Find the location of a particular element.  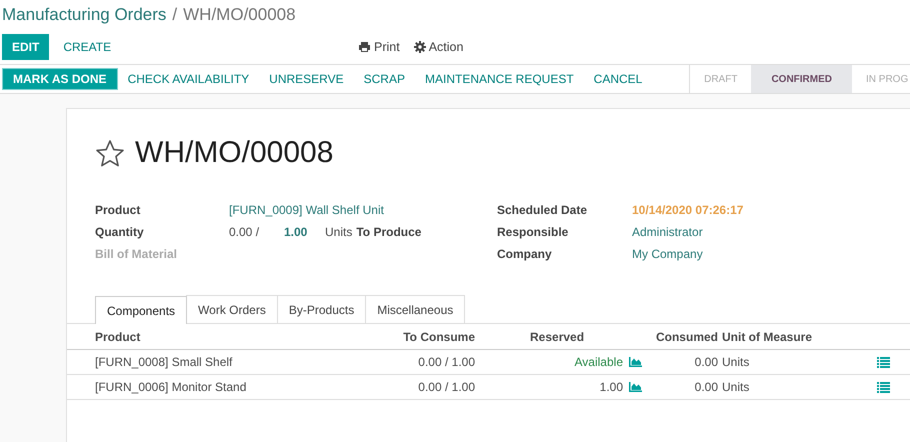

edit-button: EDIT is located at coordinates (26, 47).